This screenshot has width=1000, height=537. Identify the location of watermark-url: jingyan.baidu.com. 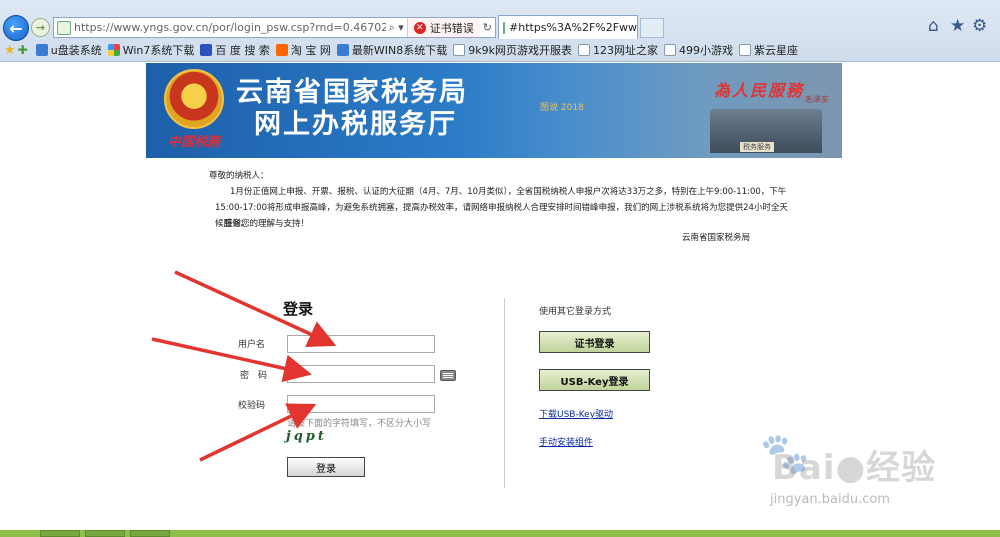
(830, 499).